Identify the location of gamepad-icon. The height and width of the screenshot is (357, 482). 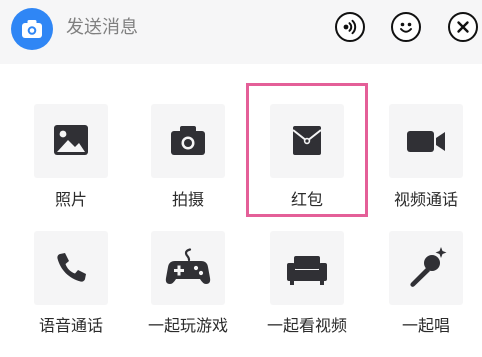
(188, 266).